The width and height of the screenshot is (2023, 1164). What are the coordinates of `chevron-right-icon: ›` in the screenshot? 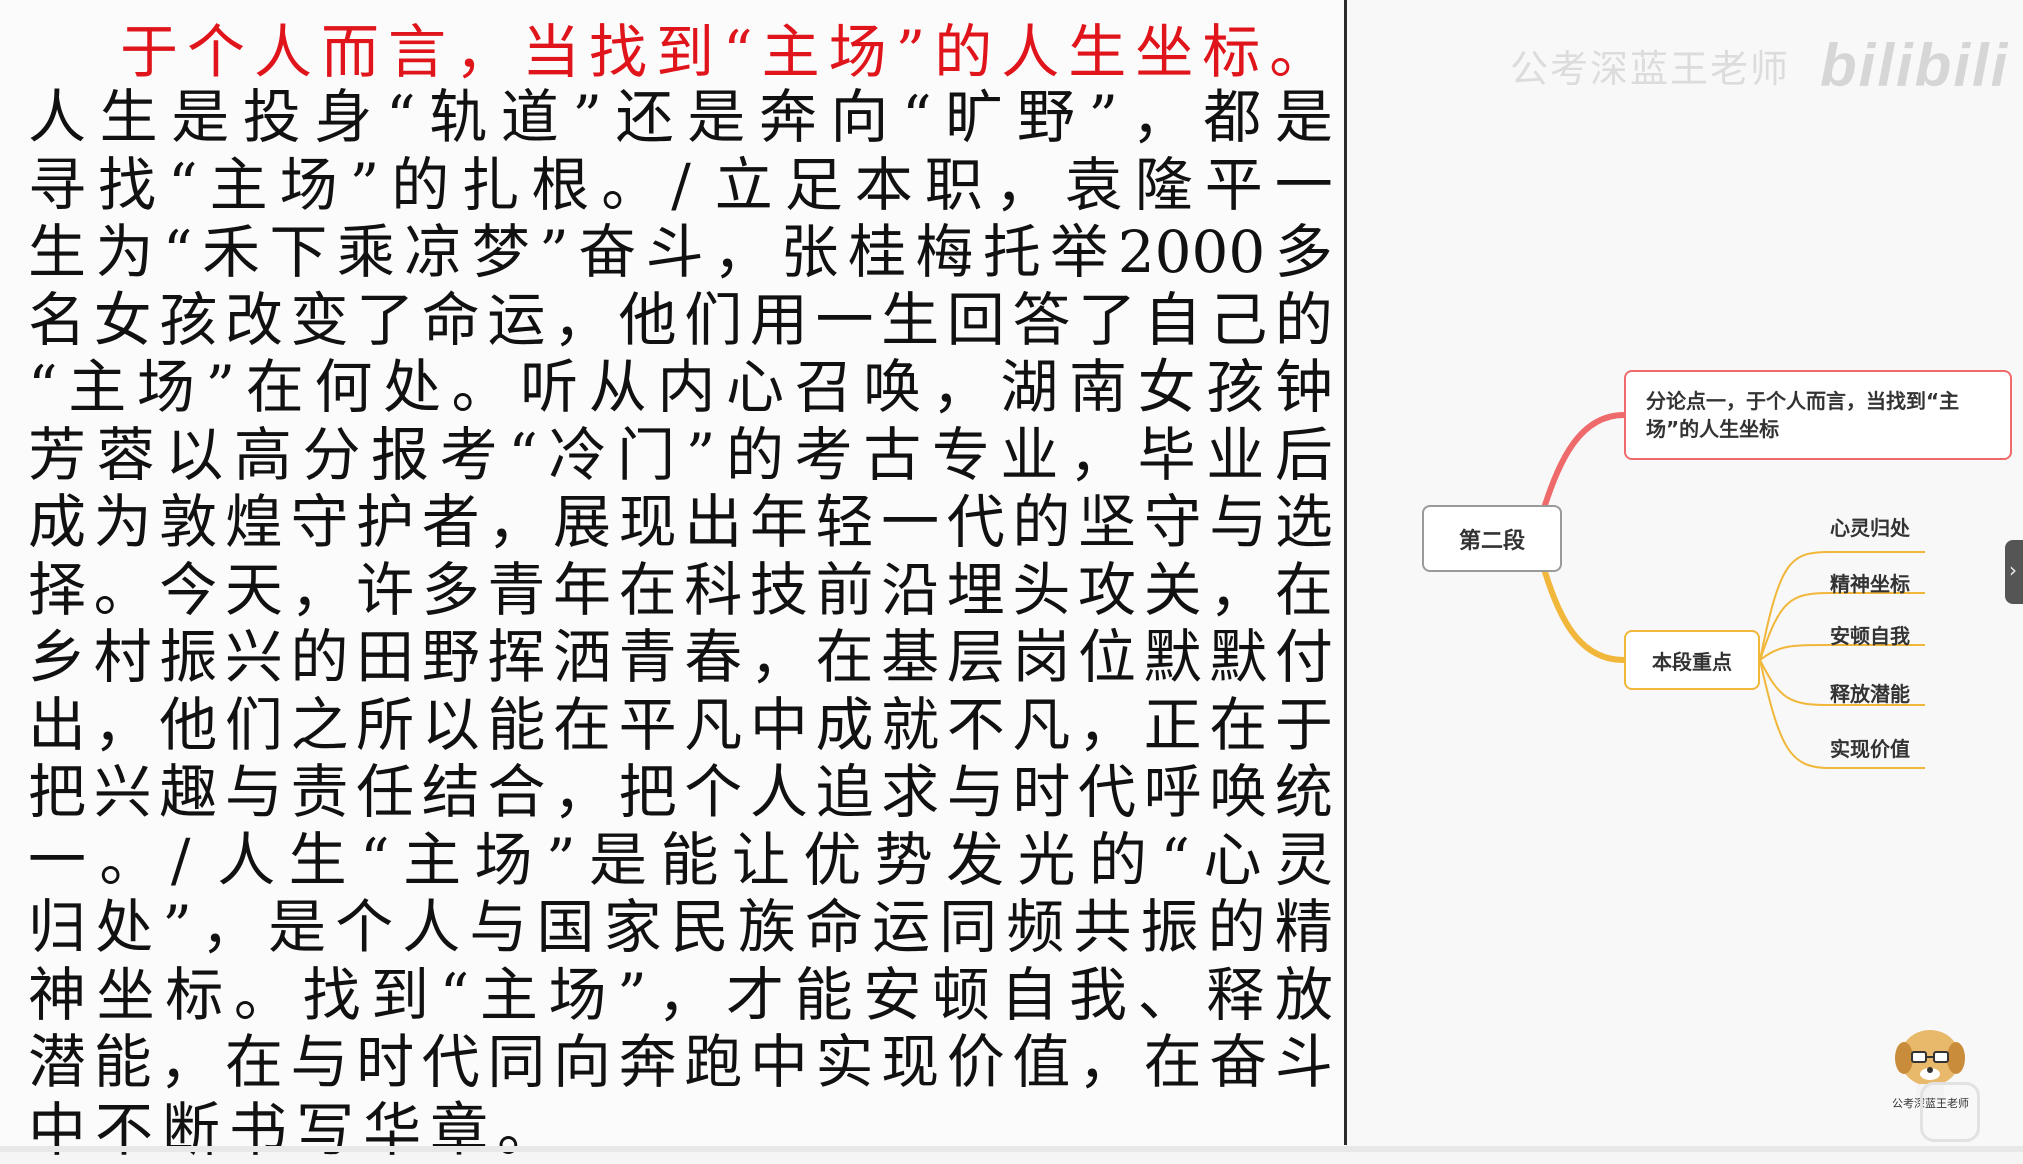 It's located at (2013, 570).